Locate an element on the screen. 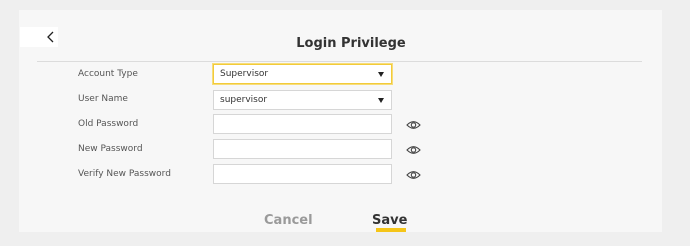 The image size is (690, 246). account-type-select: Supervisor is located at coordinates (302, 74).